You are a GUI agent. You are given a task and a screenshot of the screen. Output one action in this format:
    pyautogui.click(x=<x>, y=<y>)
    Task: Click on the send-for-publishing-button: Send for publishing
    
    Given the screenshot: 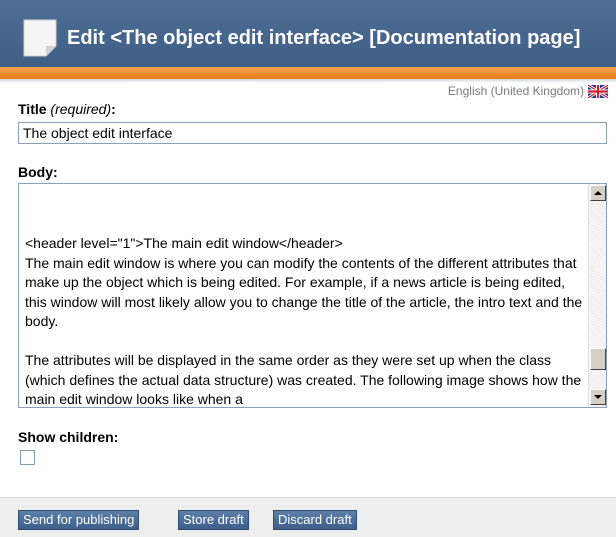 What is the action you would take?
    pyautogui.click(x=79, y=520)
    